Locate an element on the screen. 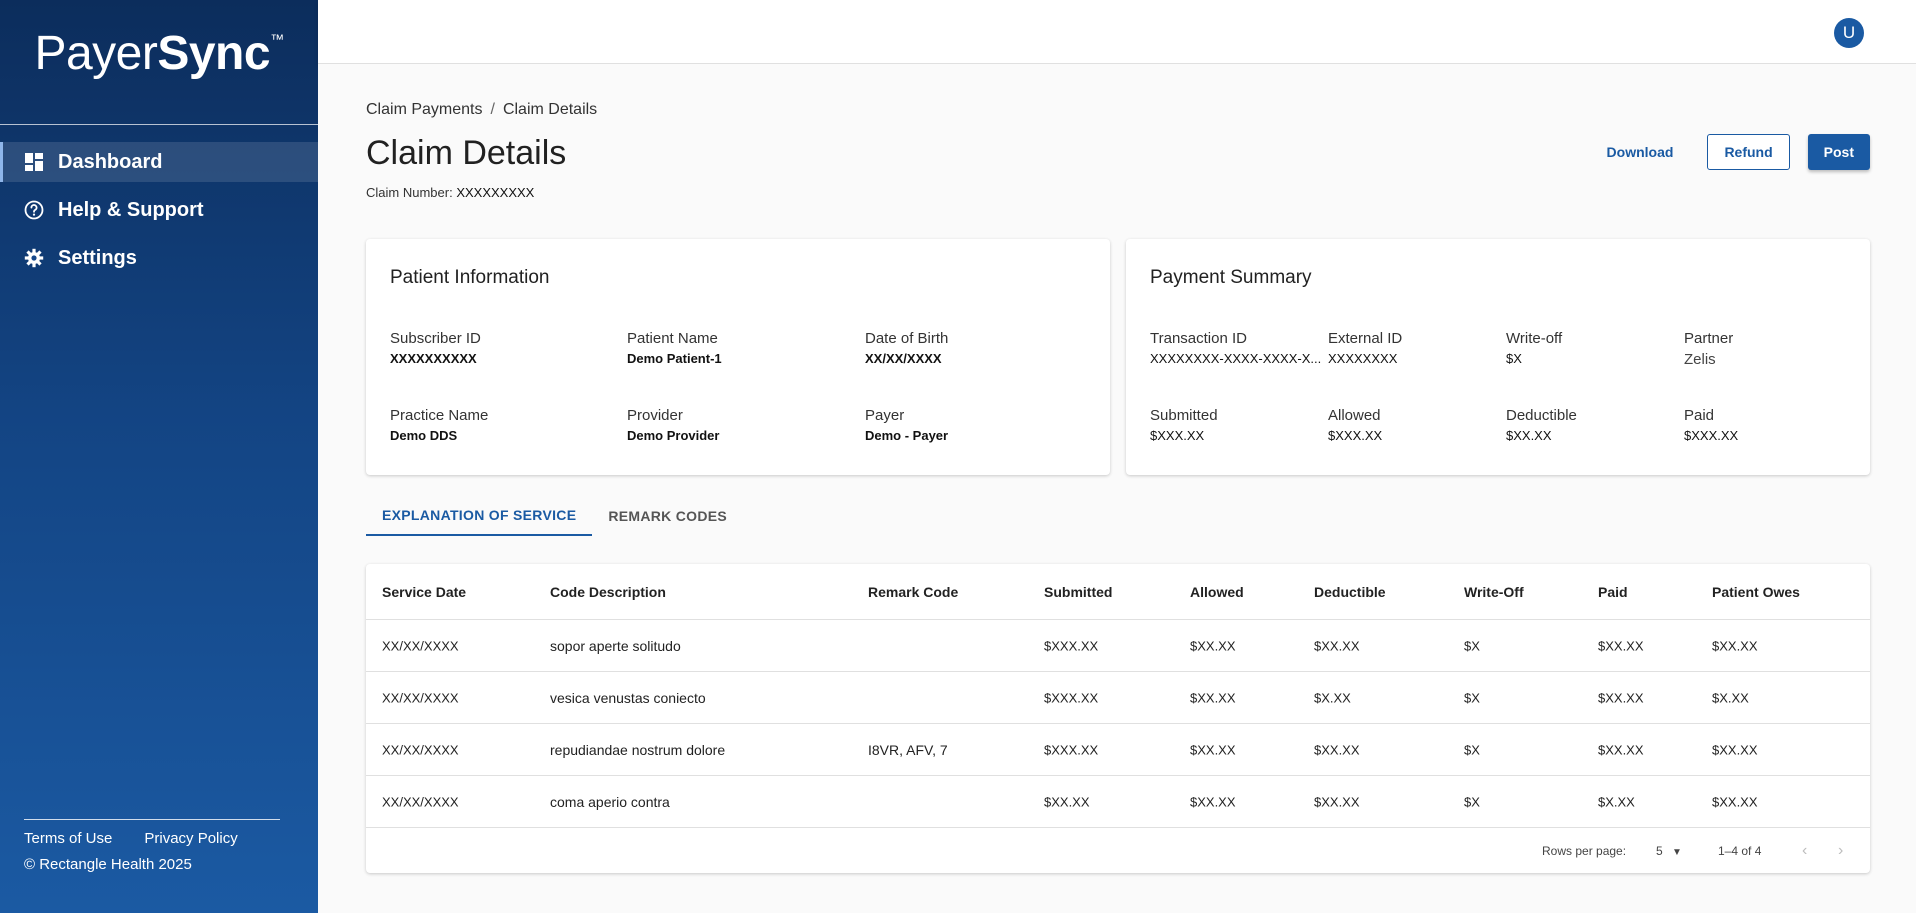 This screenshot has height=913, width=1916. field-label: Paid is located at coordinates (1699, 415).